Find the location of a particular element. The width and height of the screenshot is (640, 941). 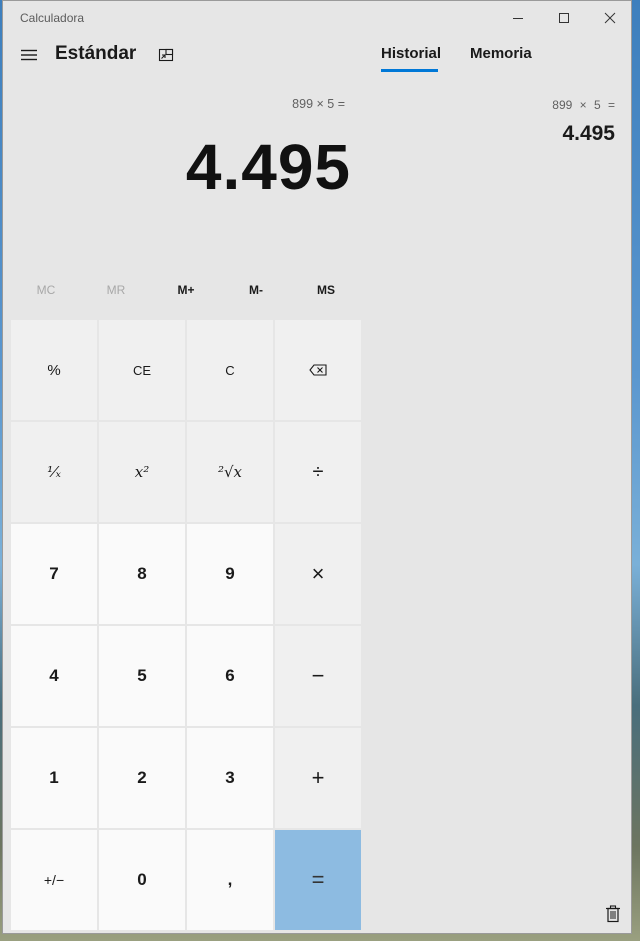

digit-3-button: 3 is located at coordinates (230, 778).